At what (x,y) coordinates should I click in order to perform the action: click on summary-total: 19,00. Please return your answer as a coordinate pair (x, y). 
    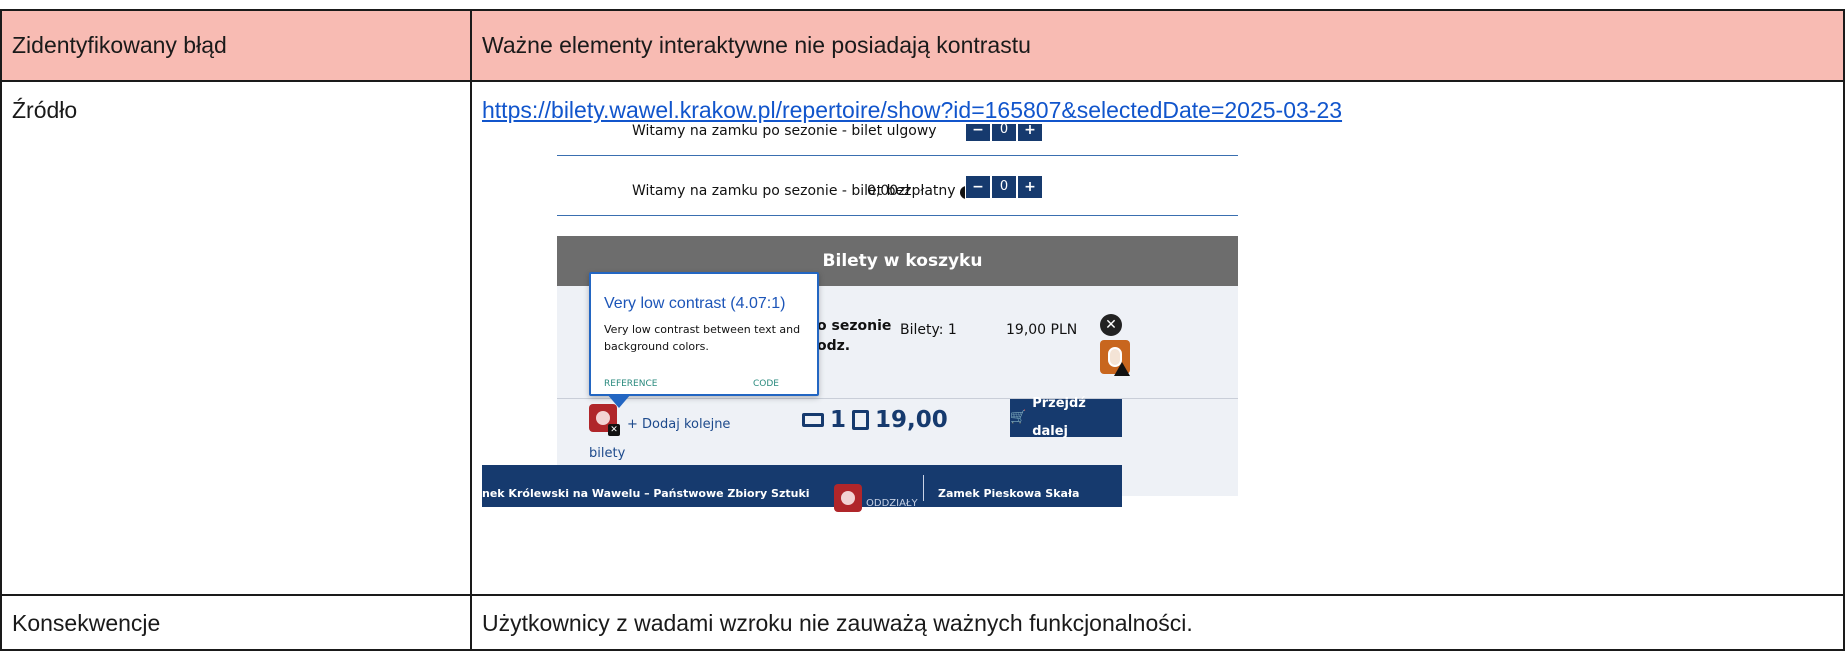
    Looking at the image, I should click on (911, 420).